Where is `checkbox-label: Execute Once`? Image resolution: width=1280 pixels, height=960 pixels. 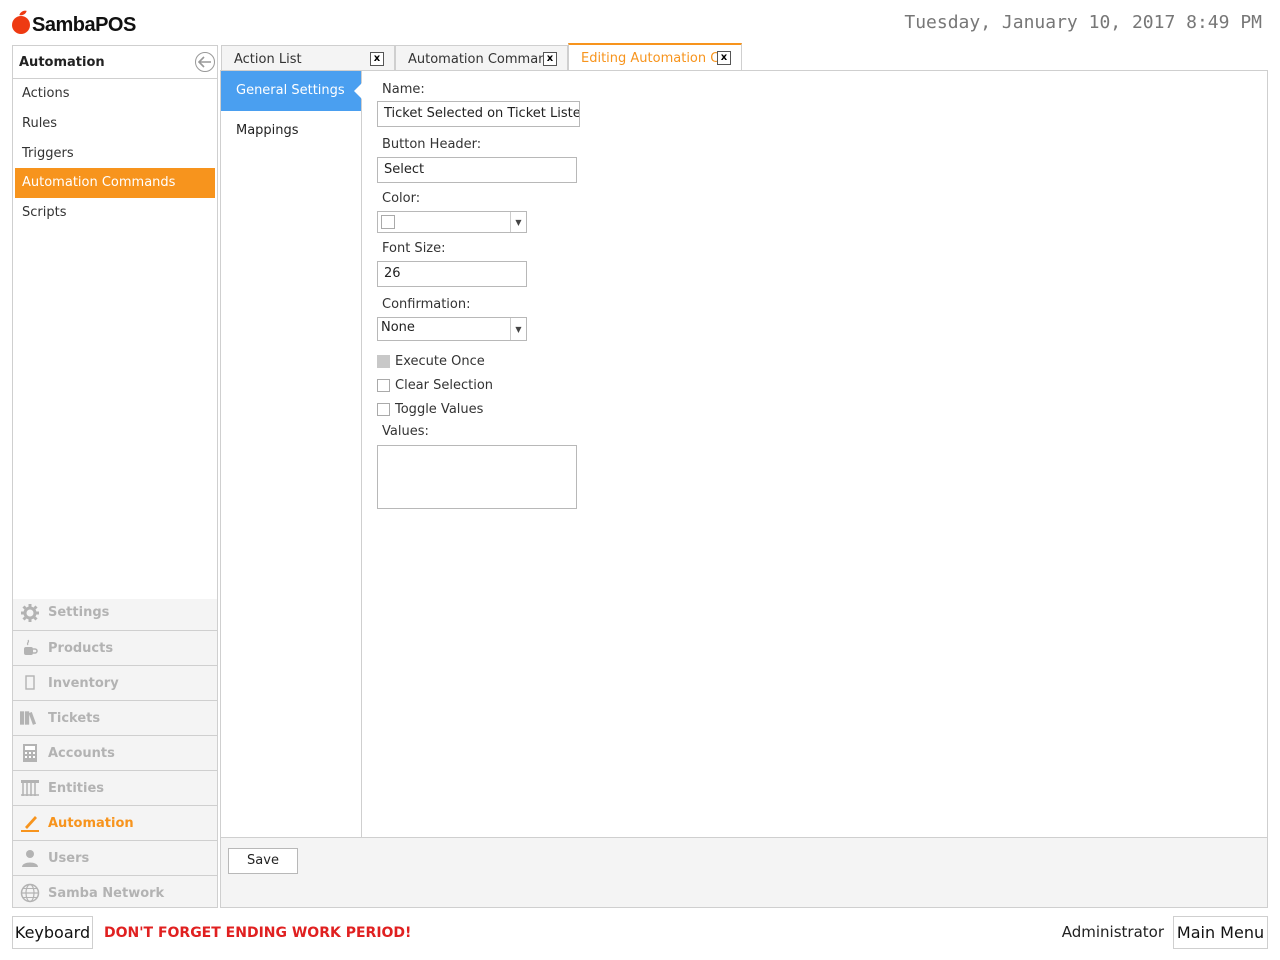
checkbox-label: Execute Once is located at coordinates (440, 361).